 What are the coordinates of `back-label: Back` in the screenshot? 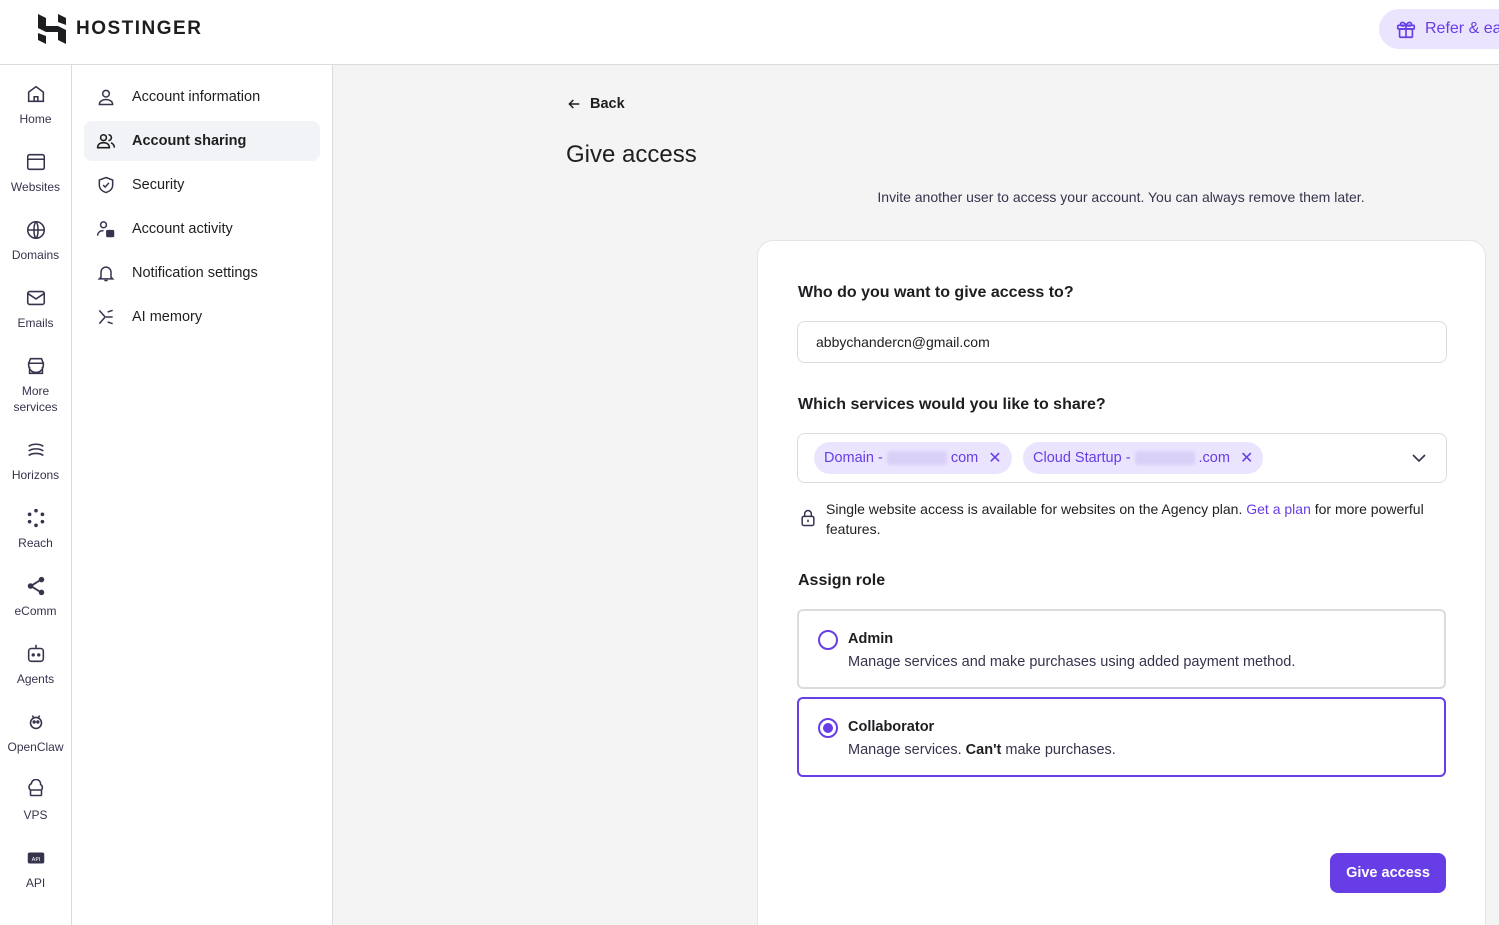 It's located at (607, 104).